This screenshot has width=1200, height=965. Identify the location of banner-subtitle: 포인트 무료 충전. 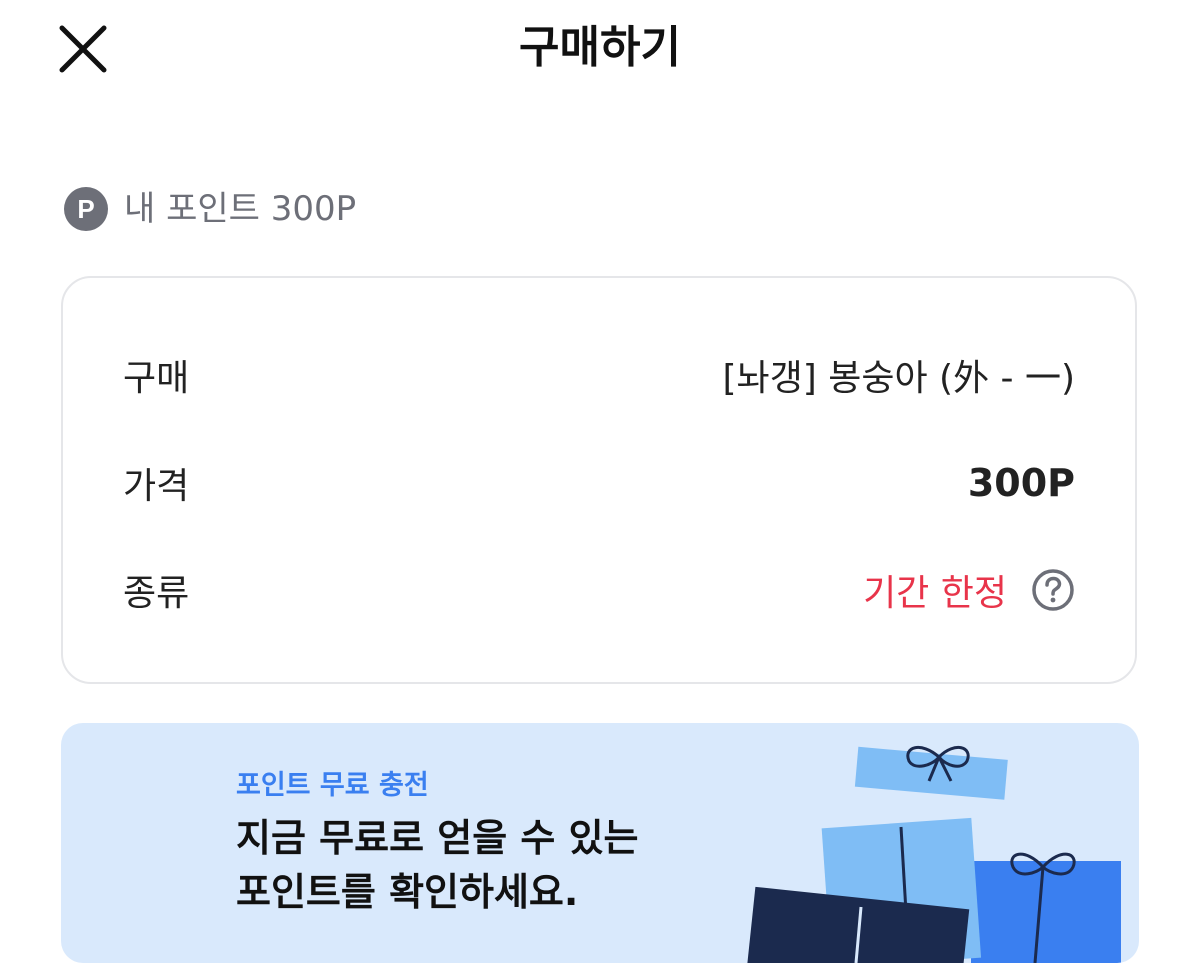
(332, 785).